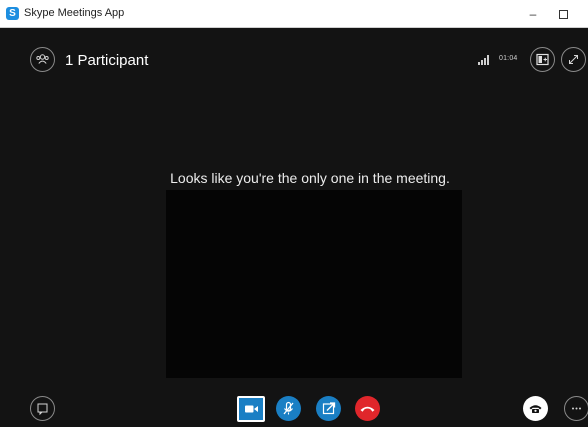 This screenshot has width=588, height=427. I want to click on call-controls-button, so click(535, 408).